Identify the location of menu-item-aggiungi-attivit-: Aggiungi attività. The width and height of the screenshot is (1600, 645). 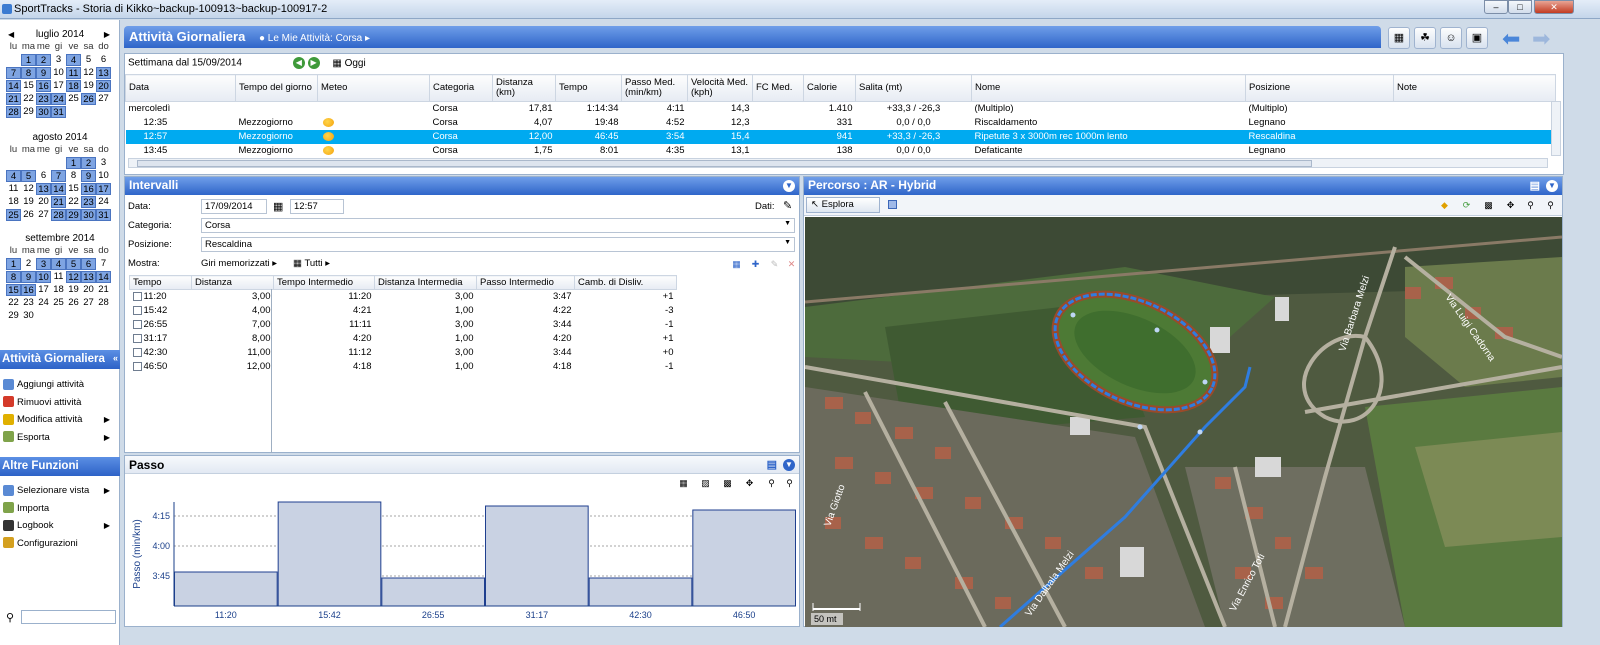
(60, 385).